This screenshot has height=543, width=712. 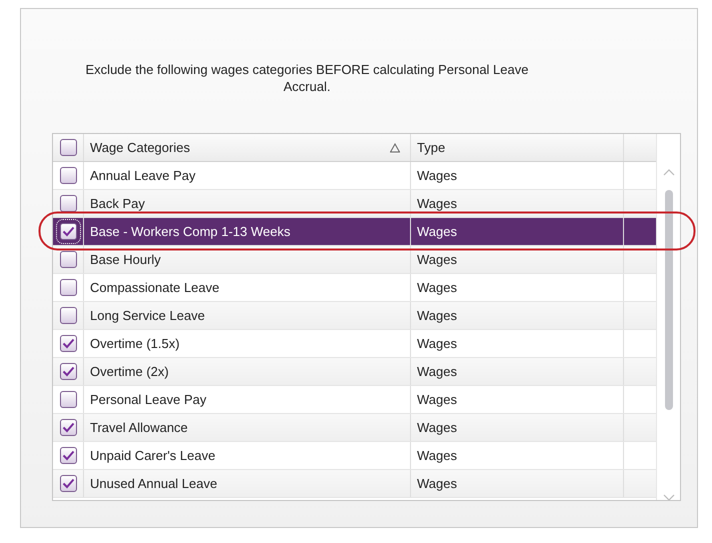 I want to click on table-row: Overtime (2x) Wages, so click(x=354, y=372).